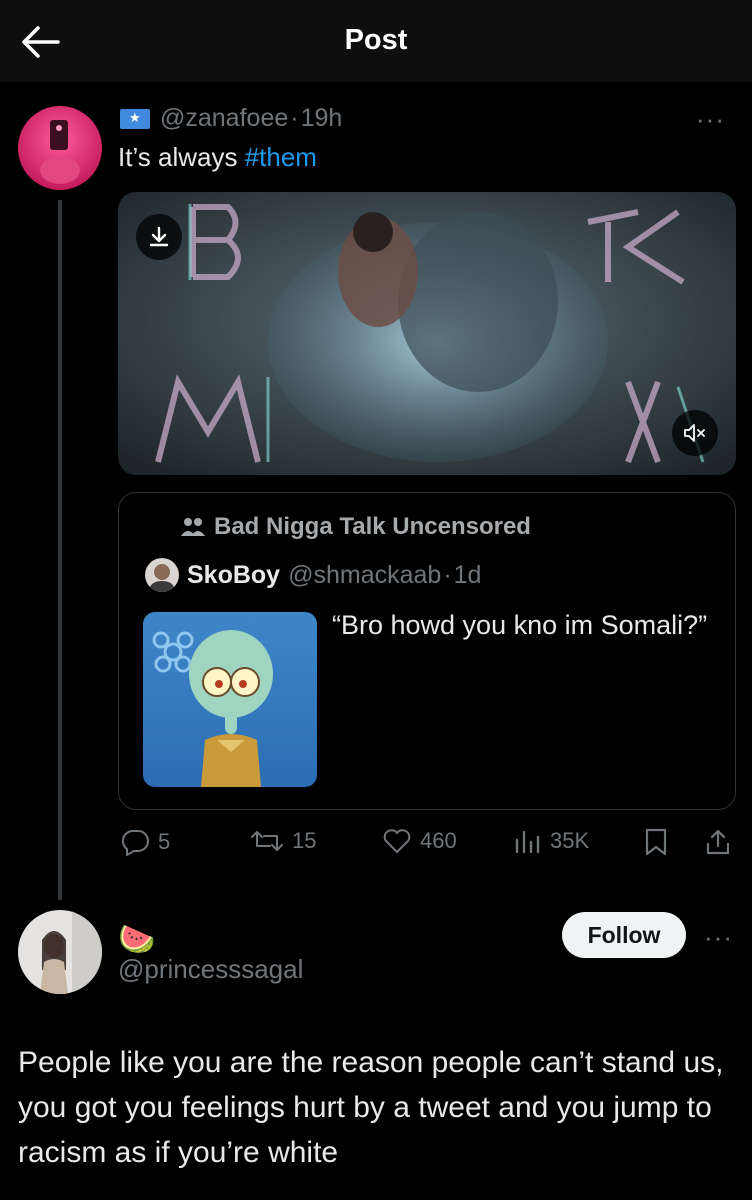 This screenshot has height=1200, width=752. Describe the element at coordinates (267, 841) in the screenshot. I see `repost-icon` at that location.